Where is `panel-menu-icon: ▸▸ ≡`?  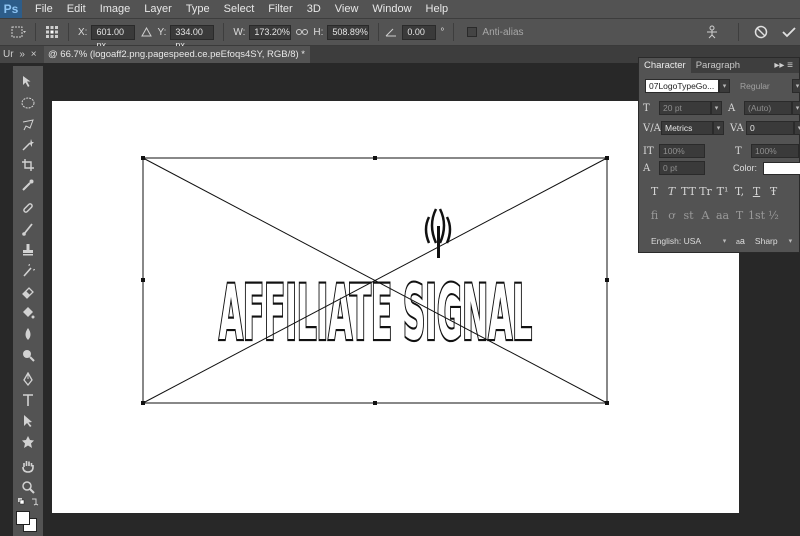
panel-menu-icon: ▸▸ ≡ is located at coordinates (783, 65).